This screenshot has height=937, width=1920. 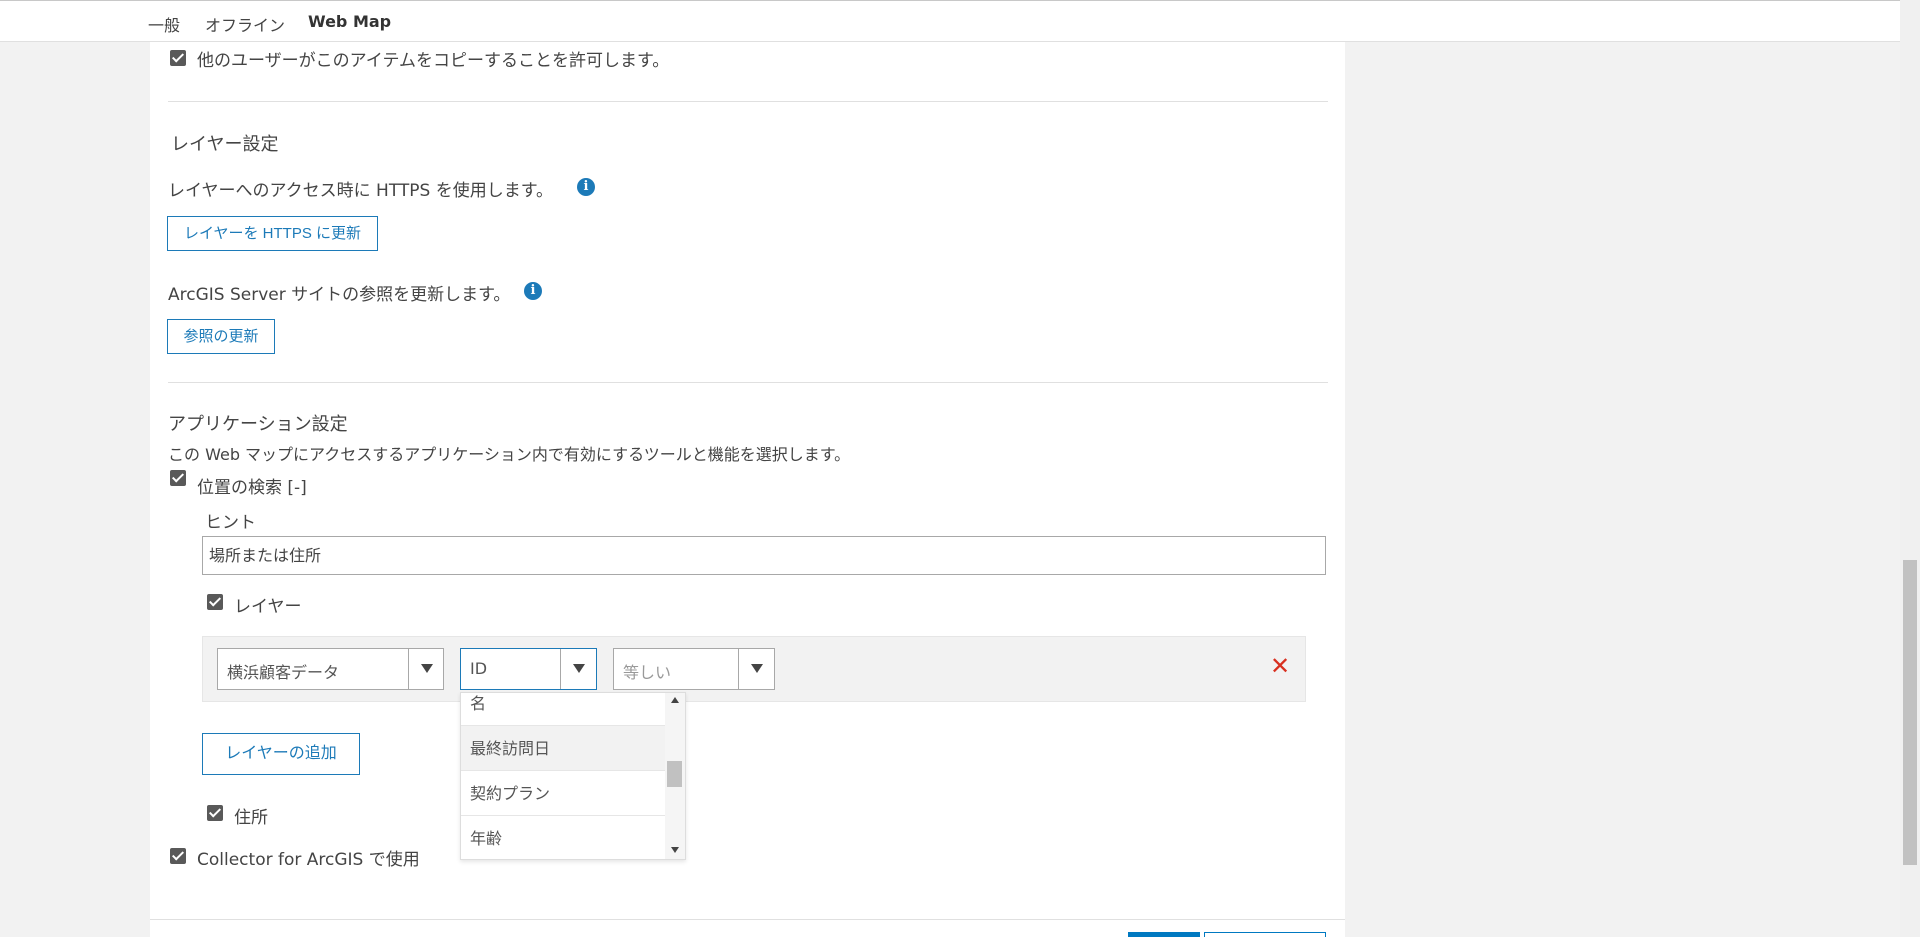 I want to click on hint-label: ヒント, so click(x=230, y=523).